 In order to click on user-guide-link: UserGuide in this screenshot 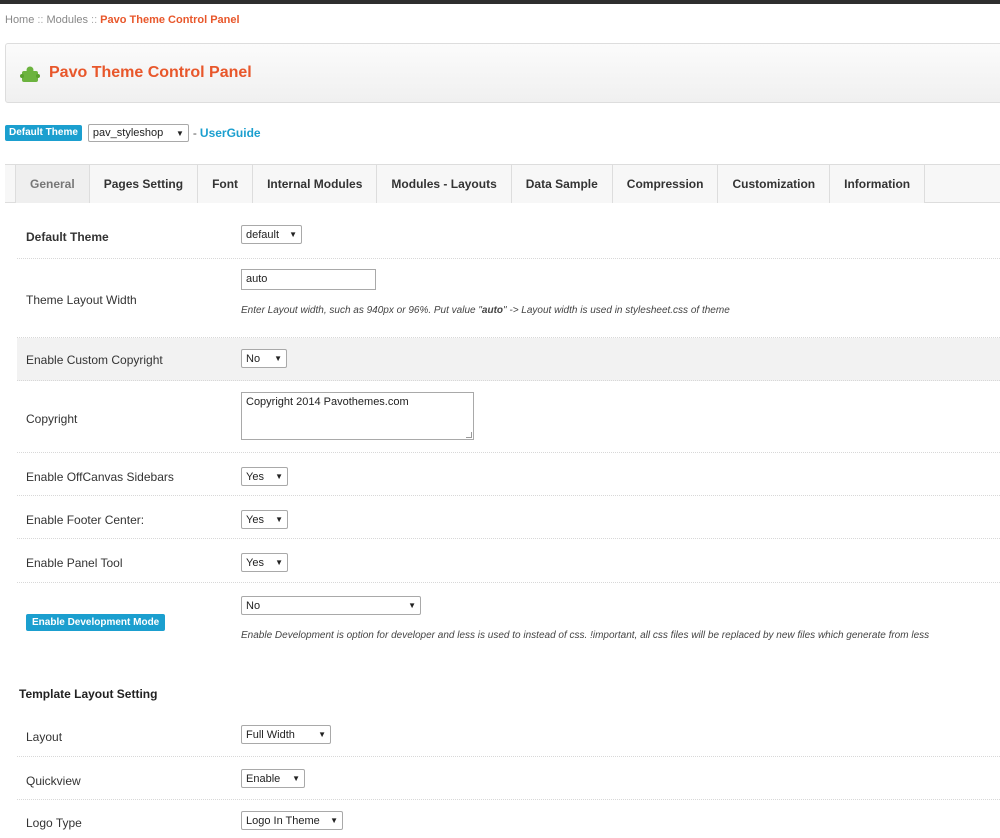, I will do `click(230, 133)`.